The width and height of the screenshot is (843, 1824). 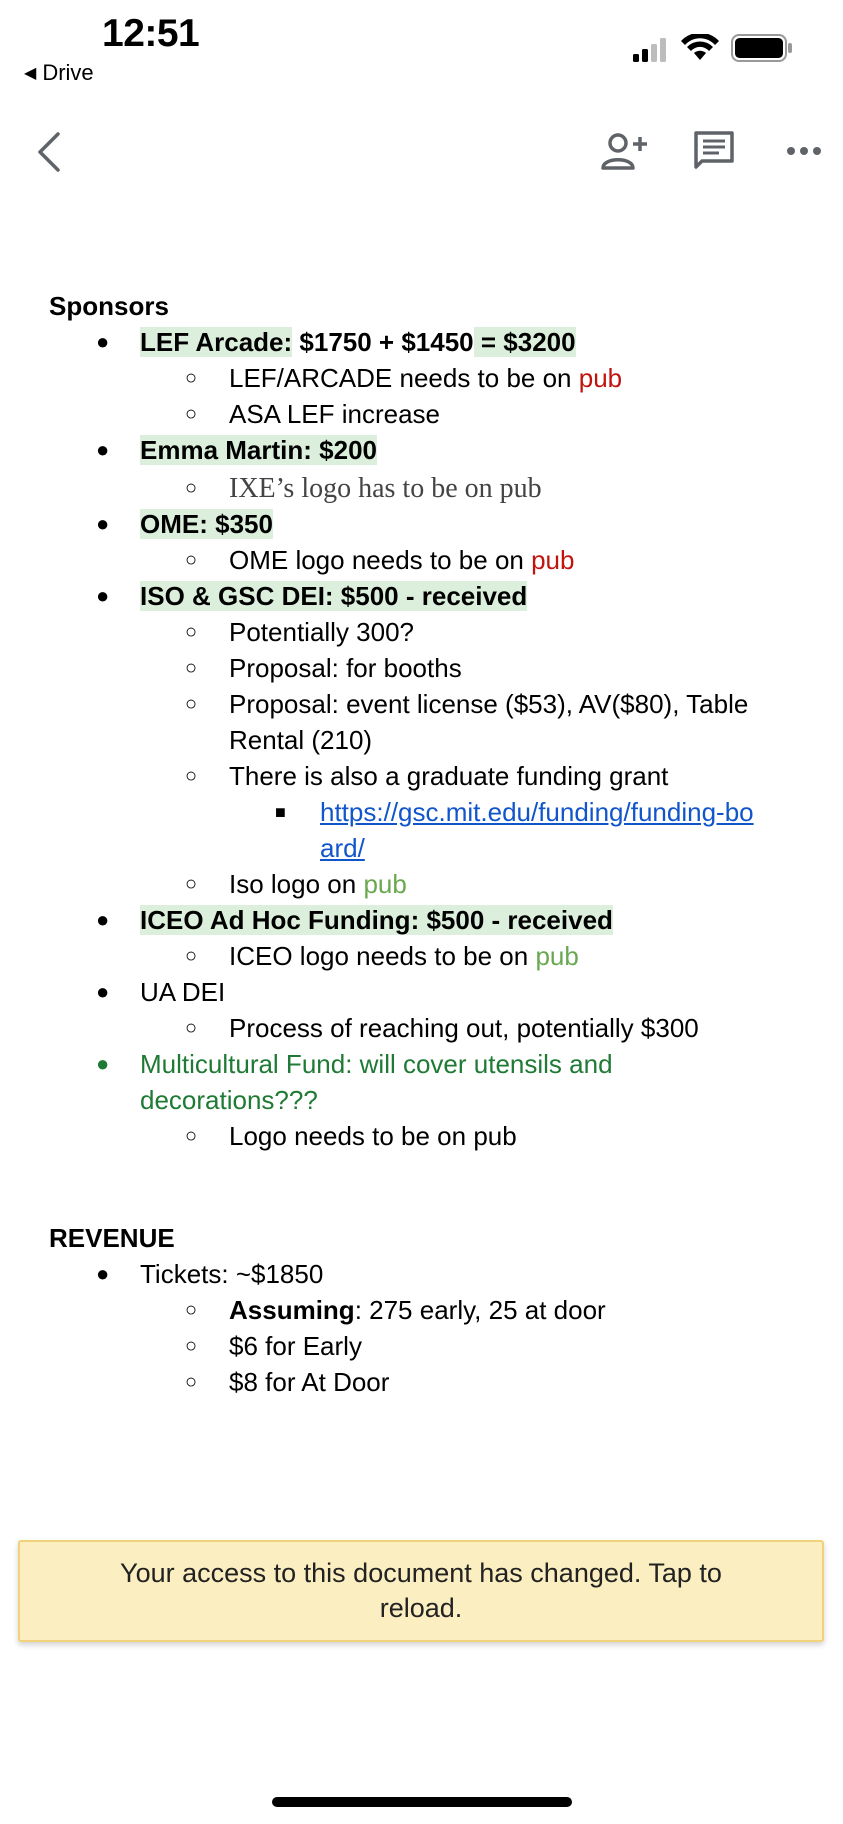 I want to click on list-item: There is also a graduate funding grant, so click(x=449, y=776).